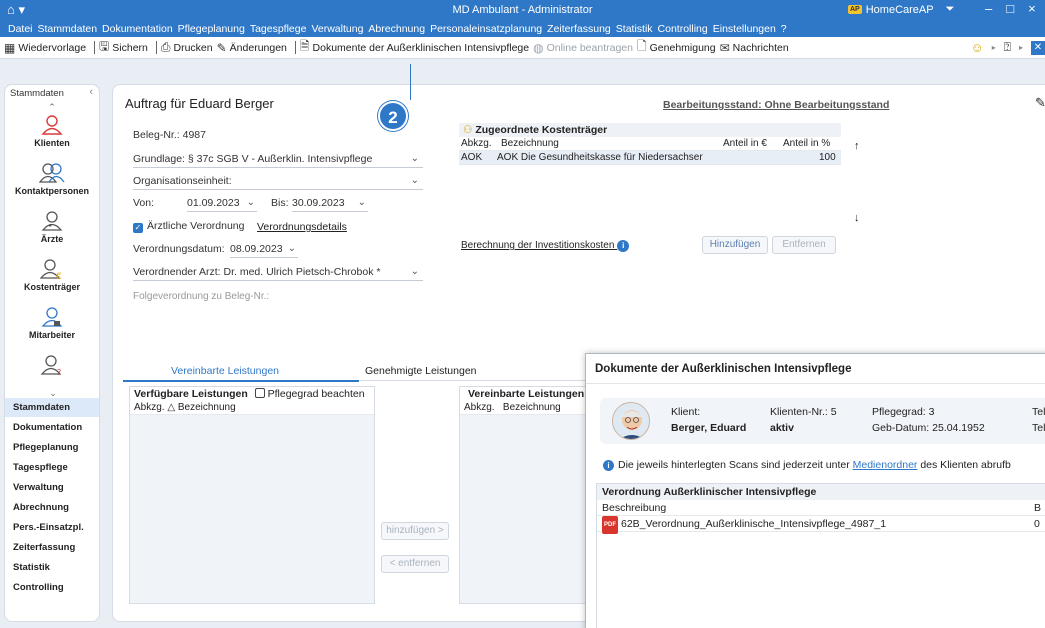 The width and height of the screenshot is (1045, 628). Describe the element at coordinates (52, 327) in the screenshot. I see `sidebar-item-mitarbeiter: Mitarbeiter` at that location.